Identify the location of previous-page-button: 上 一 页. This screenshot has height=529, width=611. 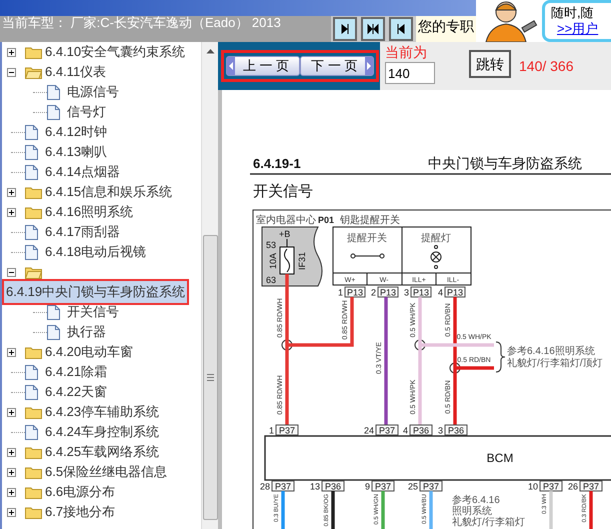
(263, 66).